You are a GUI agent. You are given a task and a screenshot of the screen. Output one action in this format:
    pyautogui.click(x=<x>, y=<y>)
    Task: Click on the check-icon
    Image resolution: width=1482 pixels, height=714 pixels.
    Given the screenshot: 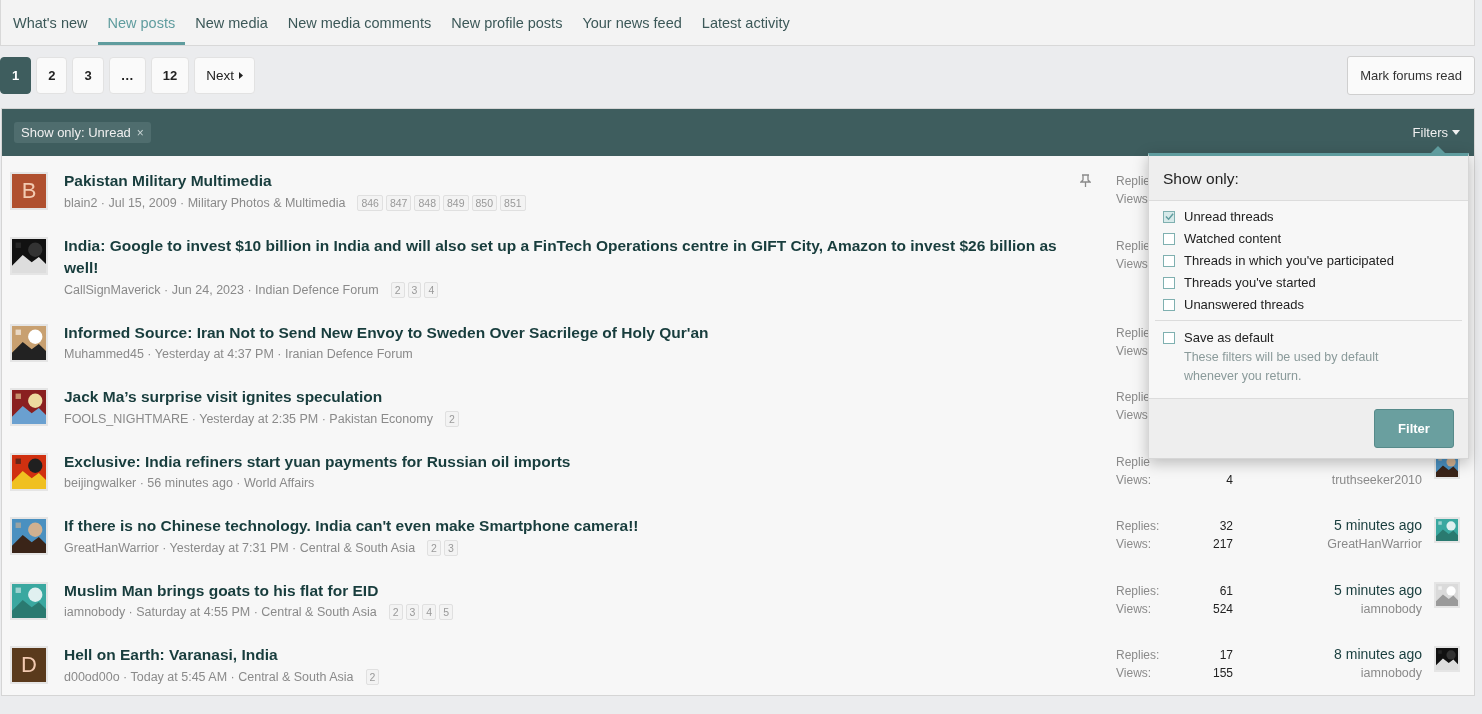 What is the action you would take?
    pyautogui.click(x=1169, y=216)
    